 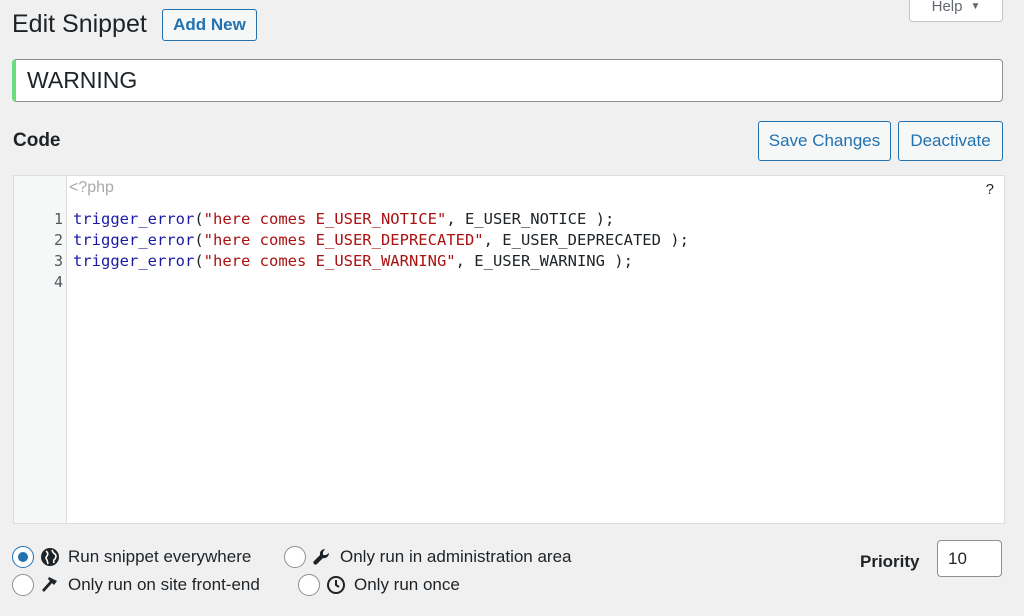 I want to click on code-rest: , E_USER_DEPRECATED );, so click(x=586, y=240).